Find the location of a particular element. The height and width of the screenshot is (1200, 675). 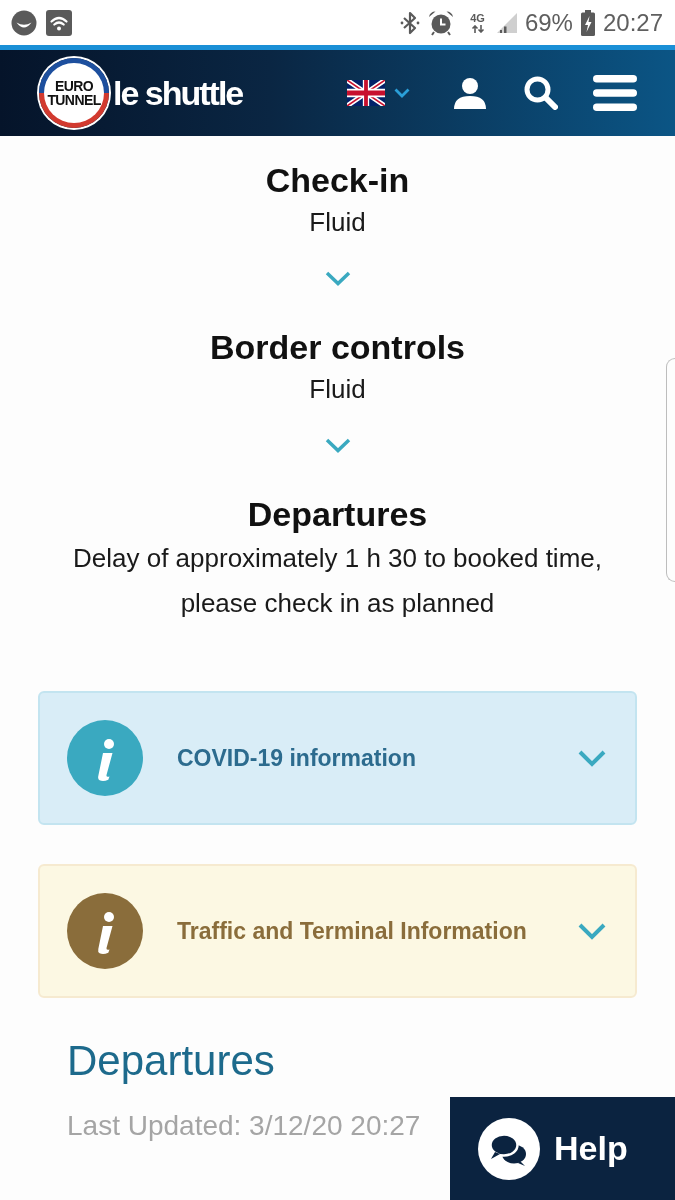

accordion-title: Traffic and Terminal Information is located at coordinates (352, 931).